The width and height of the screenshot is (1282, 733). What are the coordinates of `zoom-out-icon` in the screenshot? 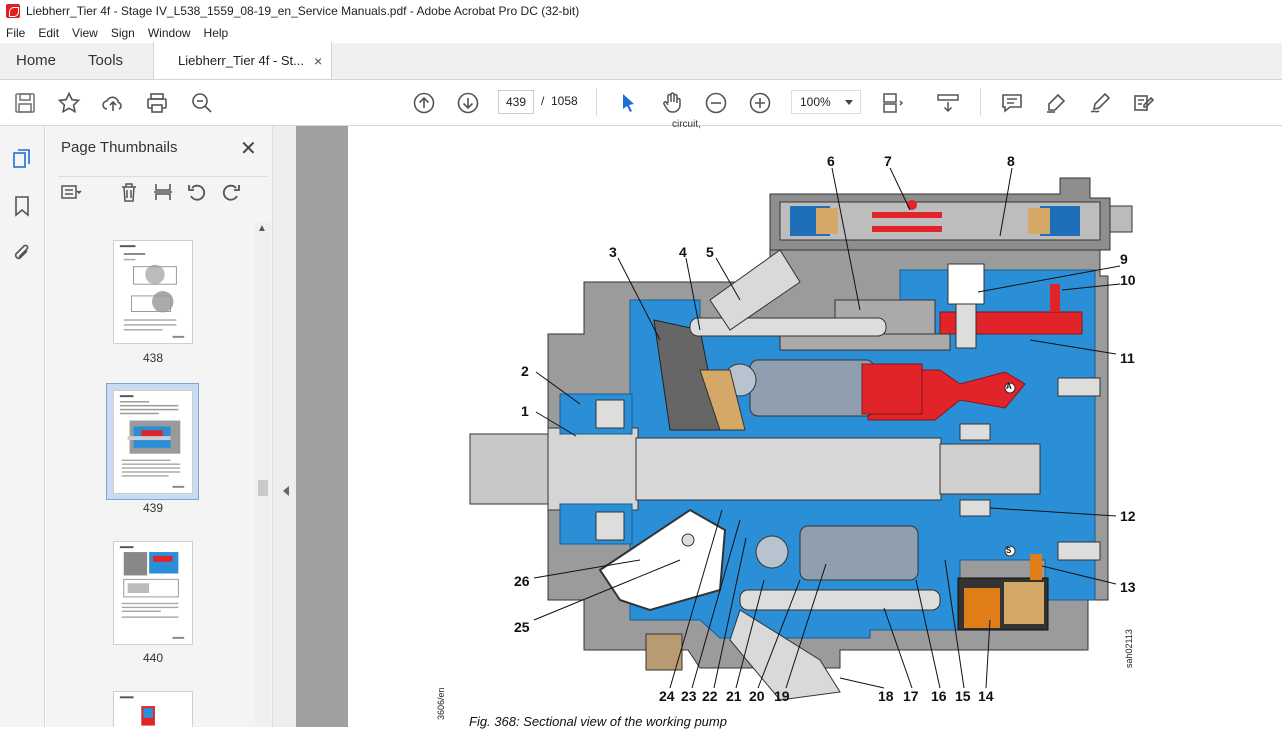 It's located at (716, 103).